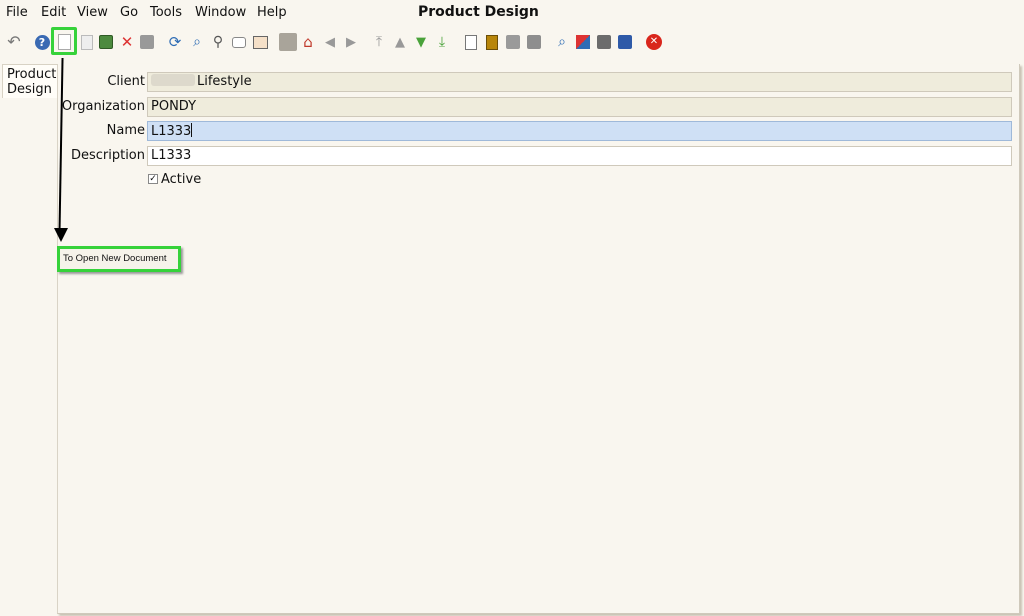 This screenshot has height=616, width=1024. Describe the element at coordinates (492, 42) in the screenshot. I see `archived-documents-icon` at that location.